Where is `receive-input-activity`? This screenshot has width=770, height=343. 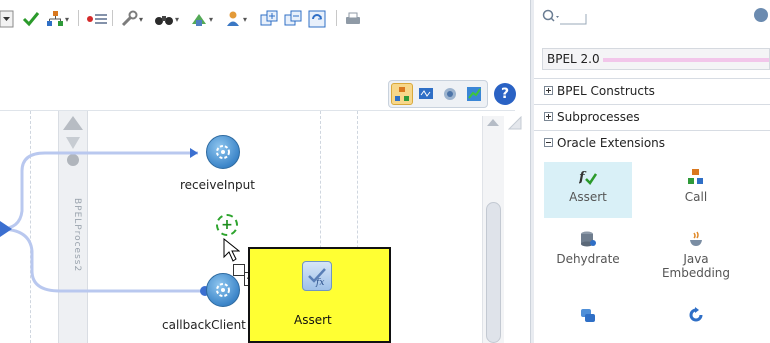
receive-input-activity is located at coordinates (223, 152).